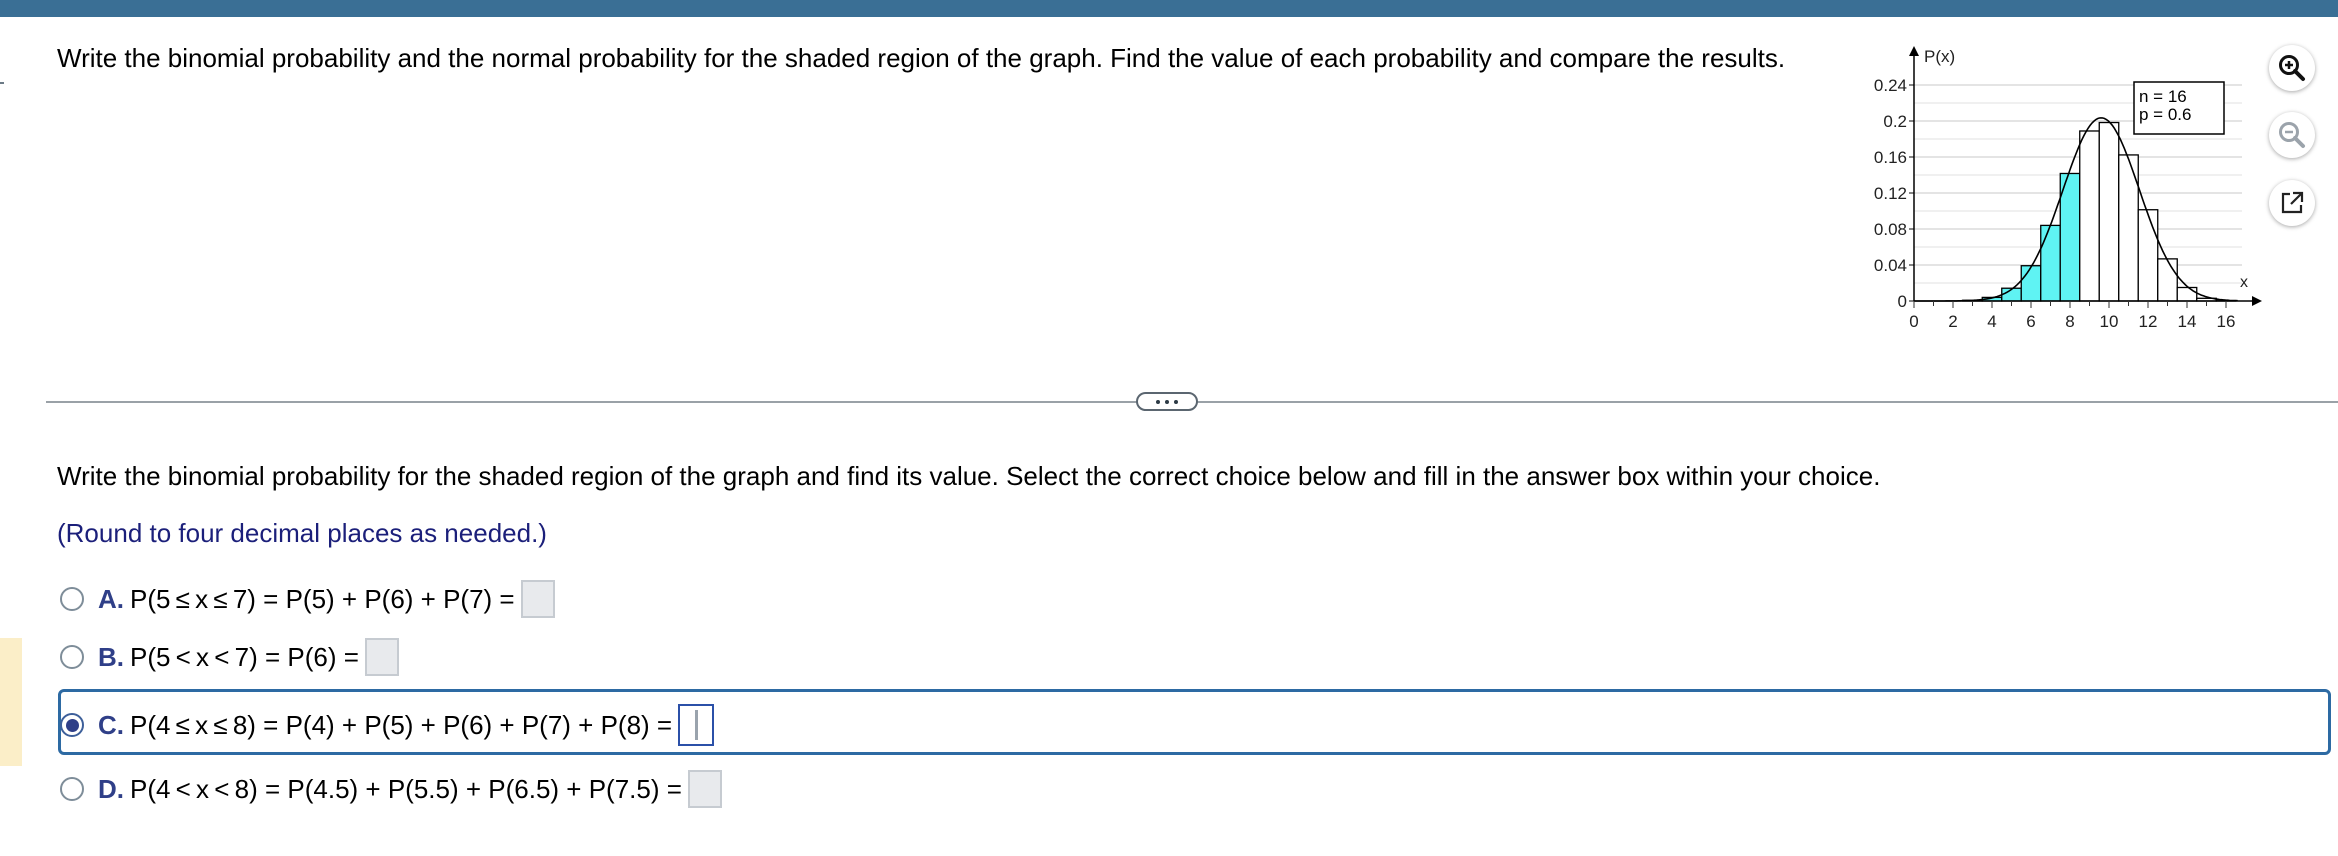  I want to click on choice-b-radio, so click(72, 657).